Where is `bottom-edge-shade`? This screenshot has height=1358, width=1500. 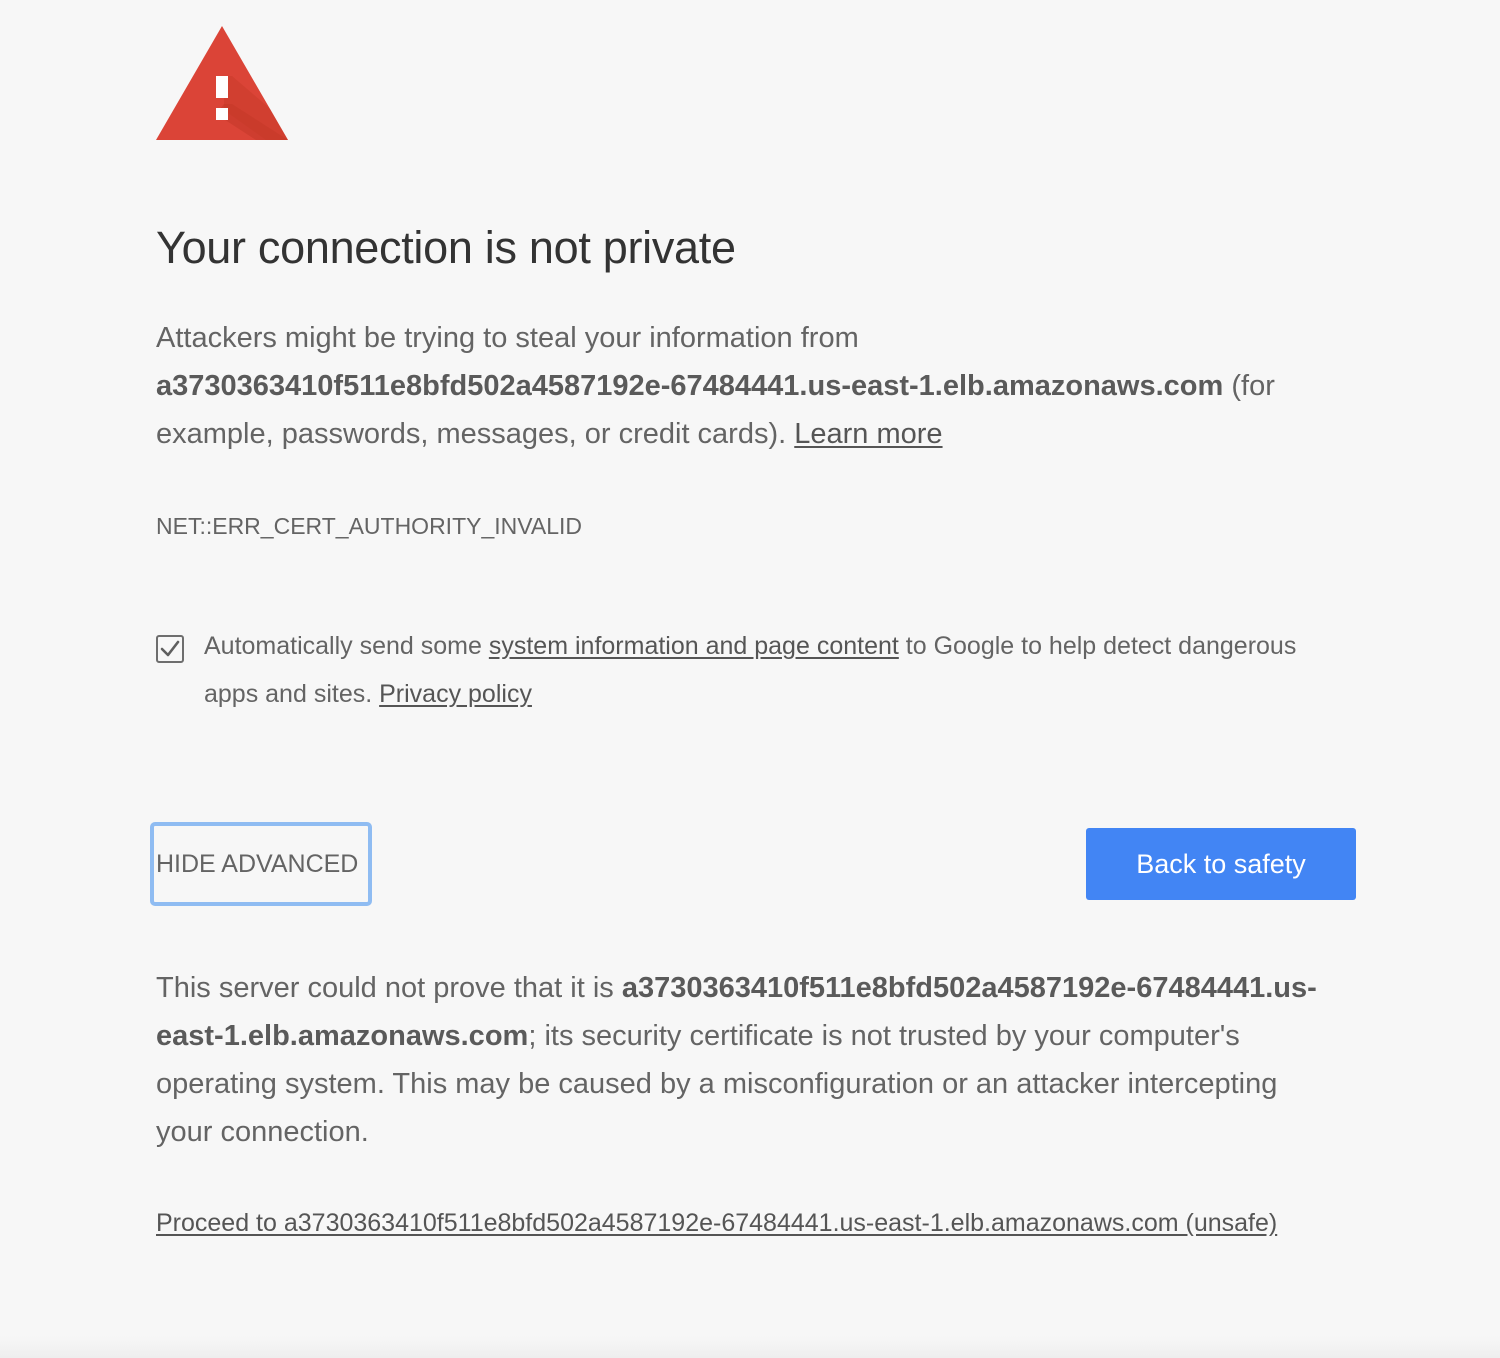
bottom-edge-shade is located at coordinates (750, 1347).